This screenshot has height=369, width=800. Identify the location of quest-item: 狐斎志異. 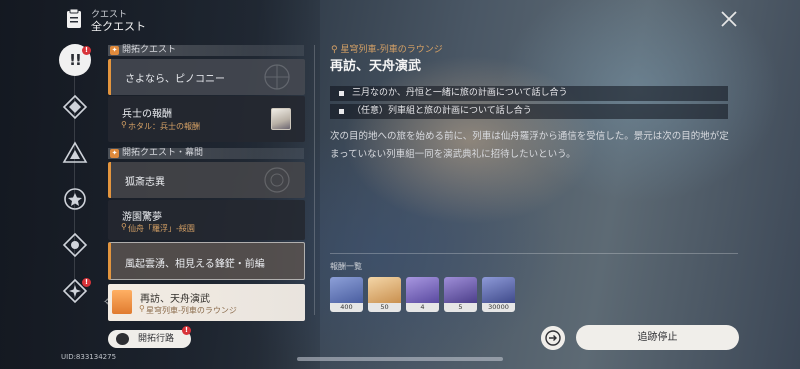
(206, 180).